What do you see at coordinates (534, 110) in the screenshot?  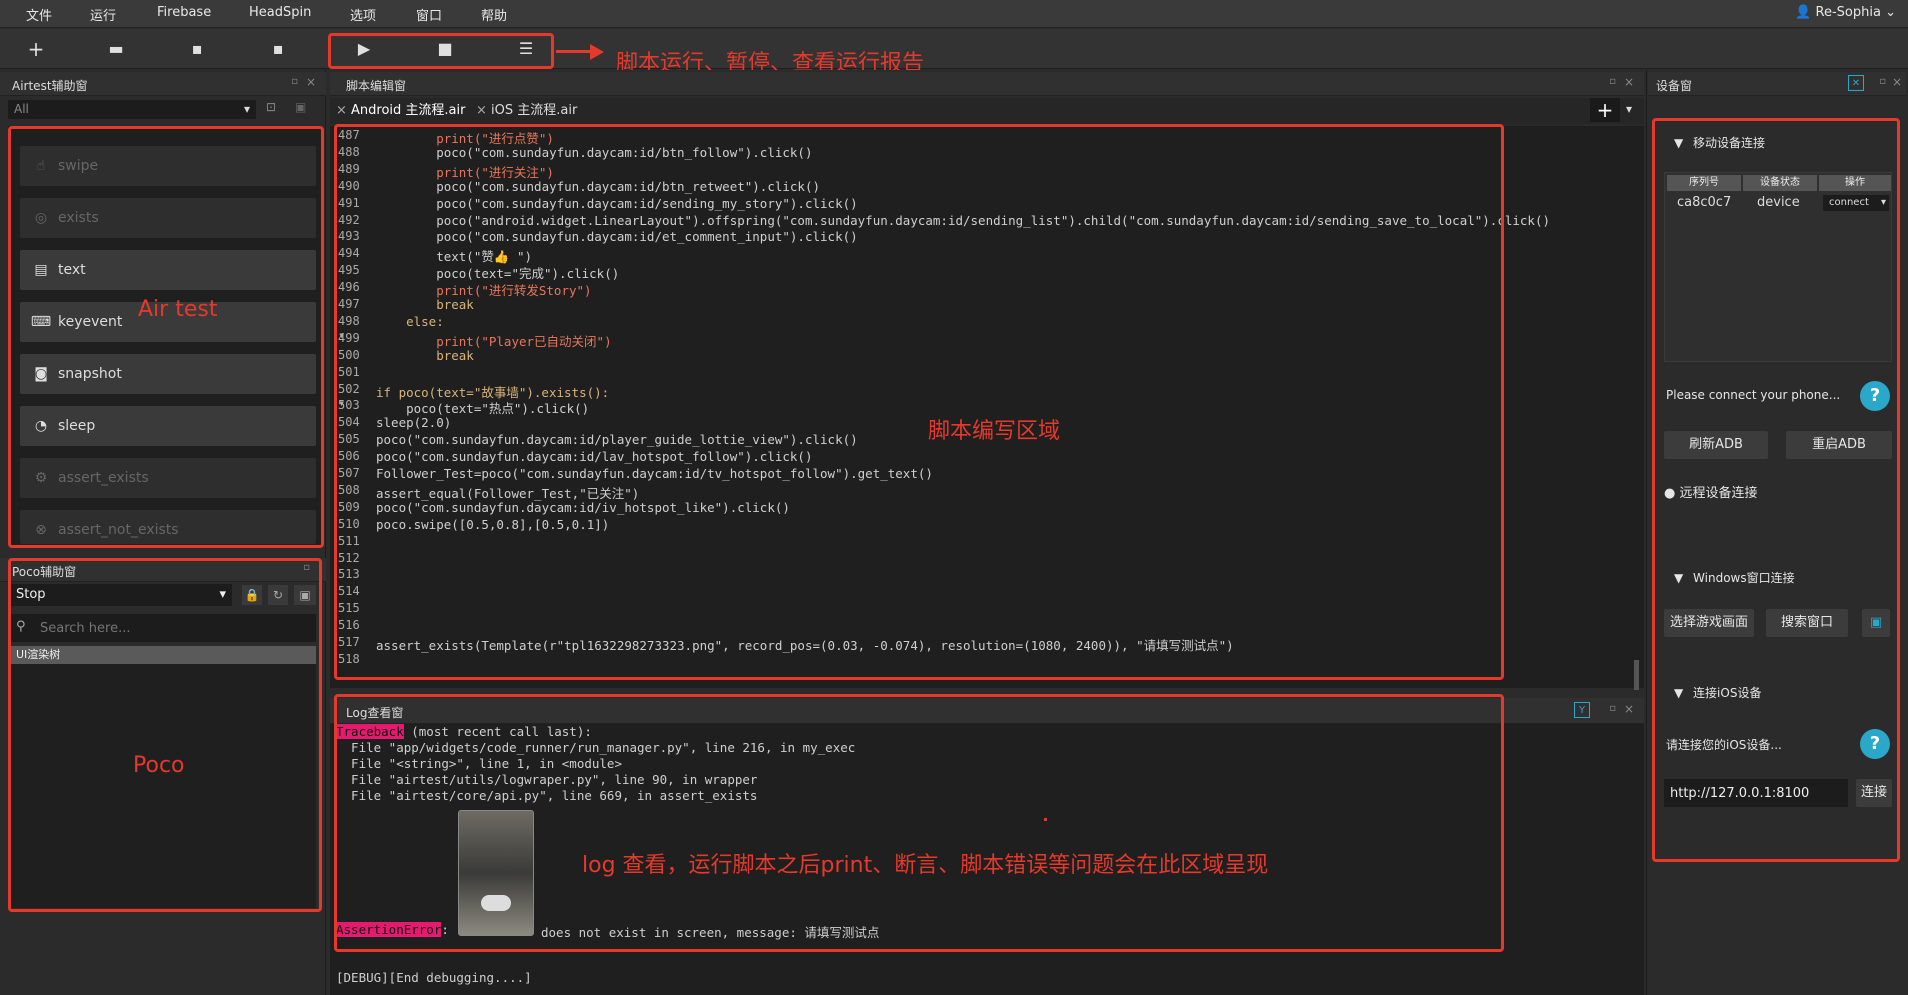 I see `tab-ios-label: iOS 主流程.air` at bounding box center [534, 110].